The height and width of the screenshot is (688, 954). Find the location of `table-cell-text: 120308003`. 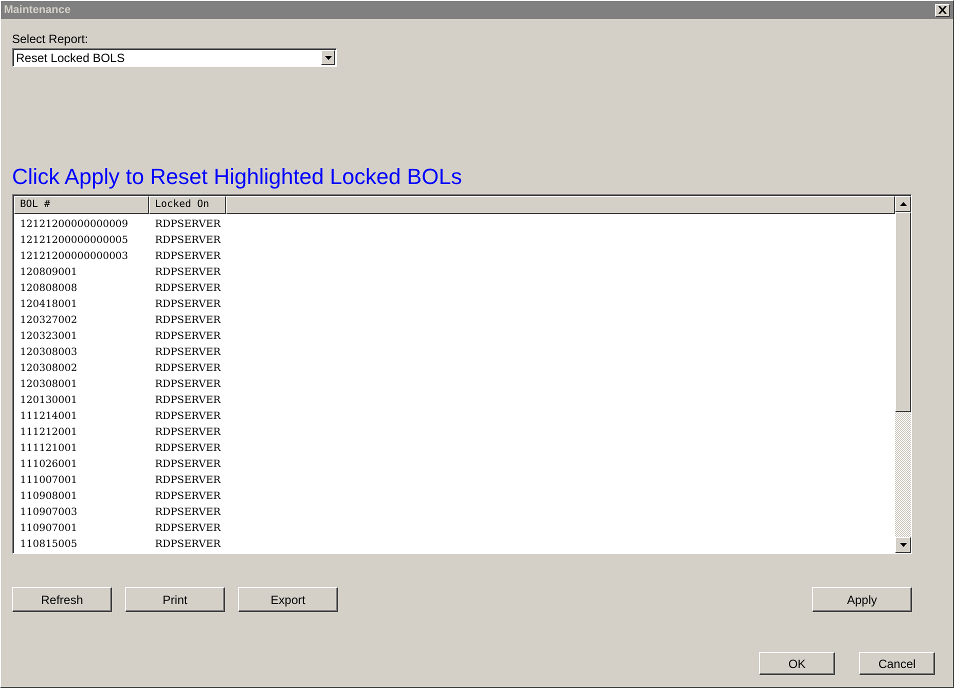

table-cell-text: 120308003 is located at coordinates (48, 352).